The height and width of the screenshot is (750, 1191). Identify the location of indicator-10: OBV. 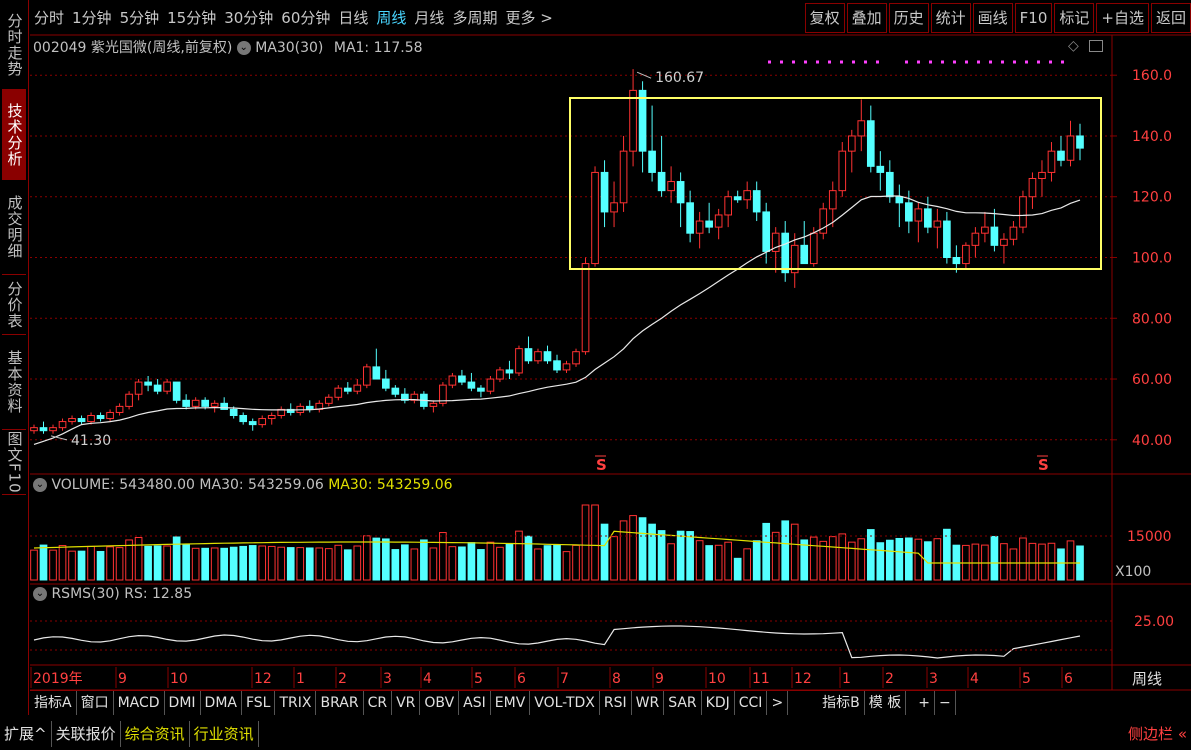
(440, 703).